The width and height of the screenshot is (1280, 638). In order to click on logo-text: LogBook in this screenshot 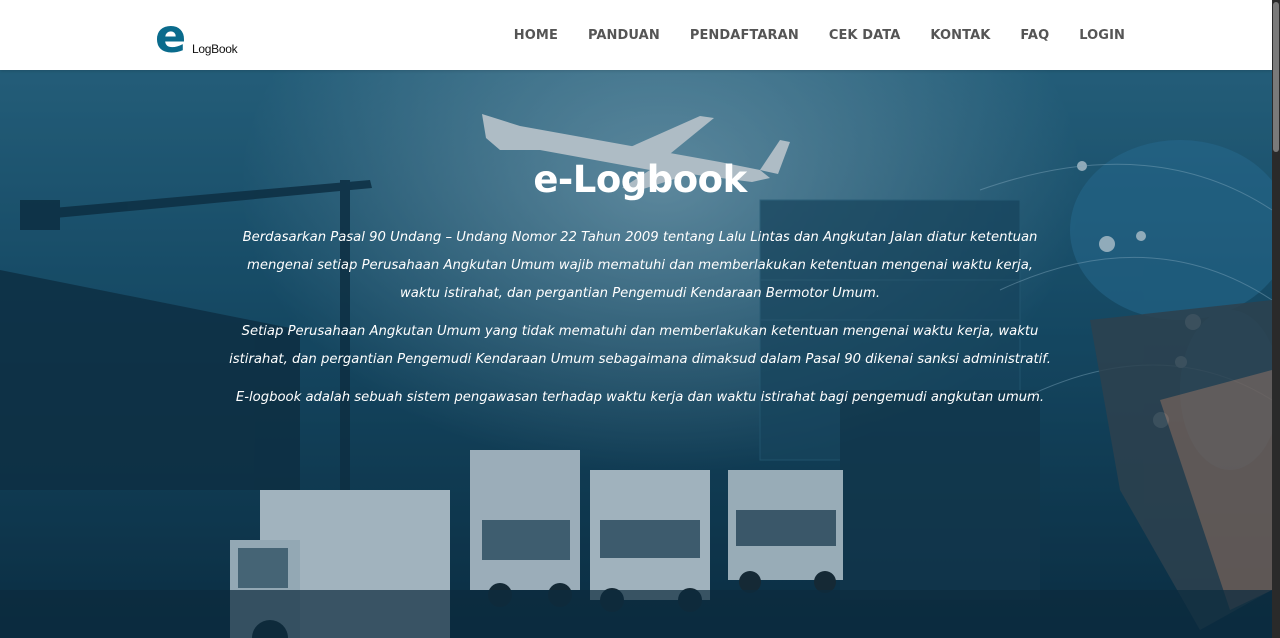, I will do `click(215, 49)`.